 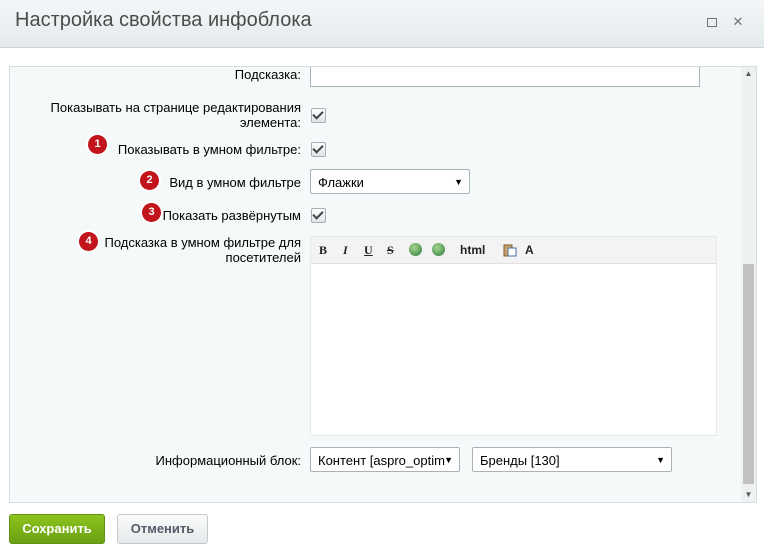 I want to click on hint-label: Подсказка:, so click(x=267, y=74).